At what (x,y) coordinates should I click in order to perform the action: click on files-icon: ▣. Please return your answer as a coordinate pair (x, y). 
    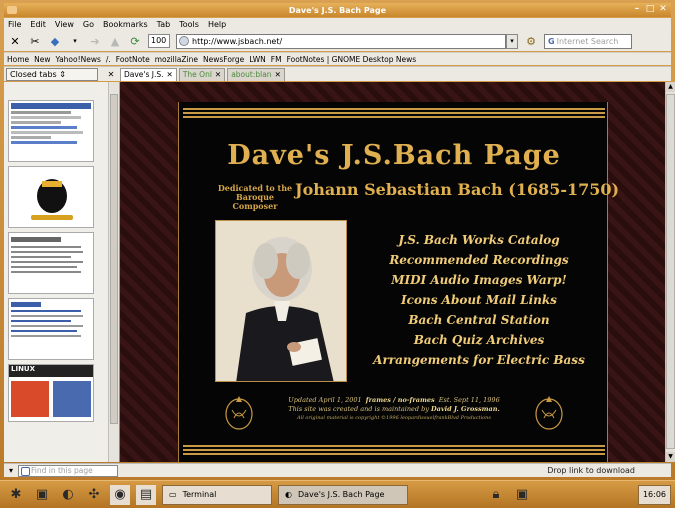
    Looking at the image, I should click on (42, 495).